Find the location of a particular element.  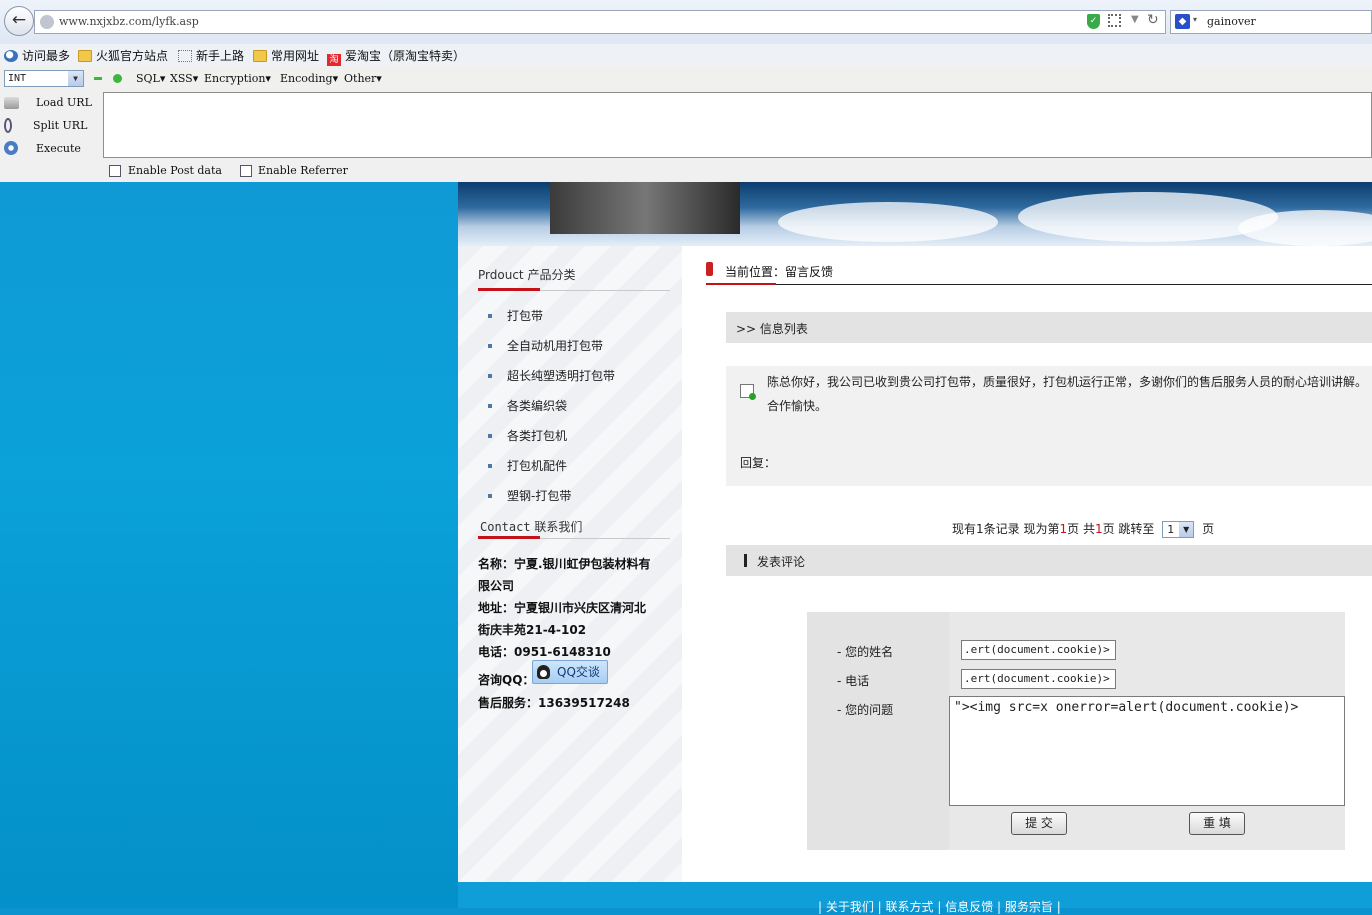

category-link: 各类打包机 is located at coordinates (522, 435).